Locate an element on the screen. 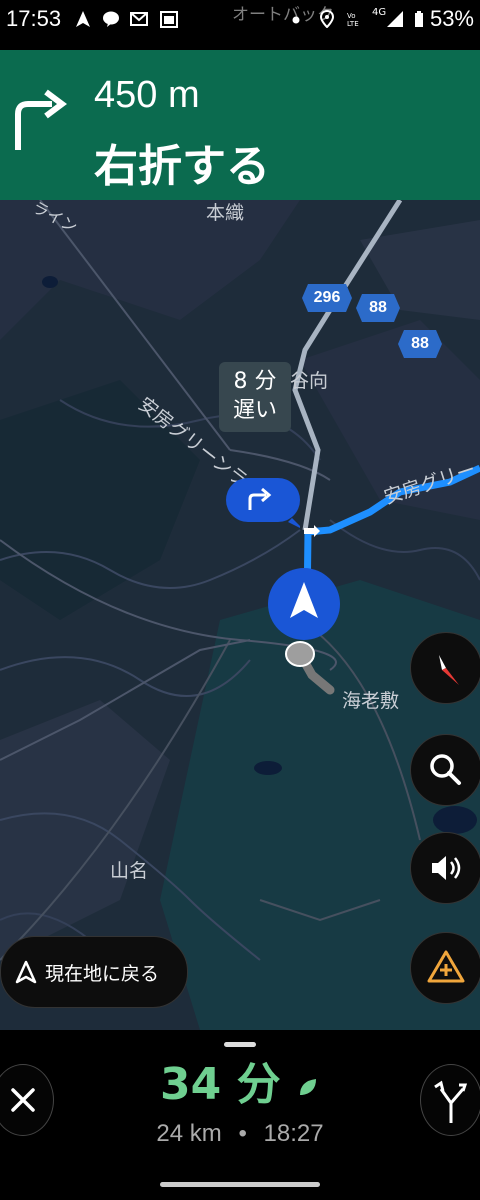 This screenshot has width=480, height=1200. map-label-yatsumuki: 谷向 is located at coordinates (309, 381).